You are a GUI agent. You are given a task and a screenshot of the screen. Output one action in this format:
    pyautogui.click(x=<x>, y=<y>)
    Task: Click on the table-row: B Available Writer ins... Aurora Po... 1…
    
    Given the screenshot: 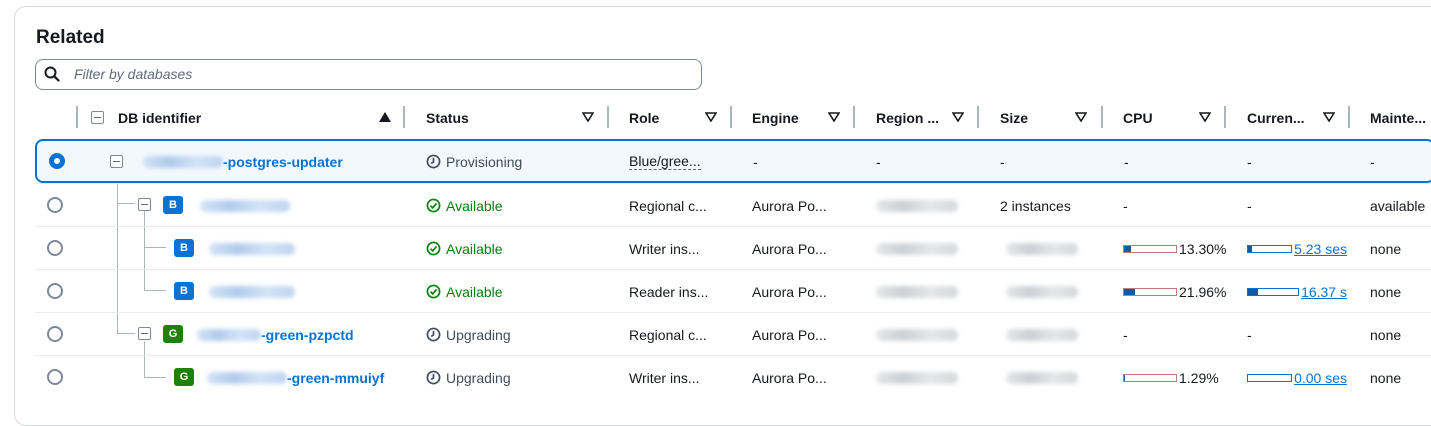 What is the action you would take?
    pyautogui.click(x=733, y=247)
    